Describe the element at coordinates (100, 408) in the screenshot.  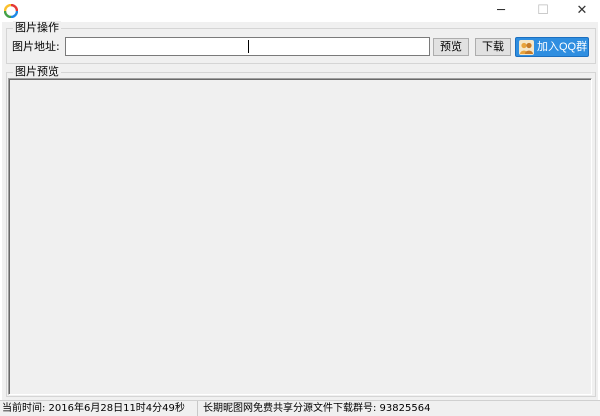
I see `status-current-time: 当前时间: 2016年6月28日11时4分49秒` at that location.